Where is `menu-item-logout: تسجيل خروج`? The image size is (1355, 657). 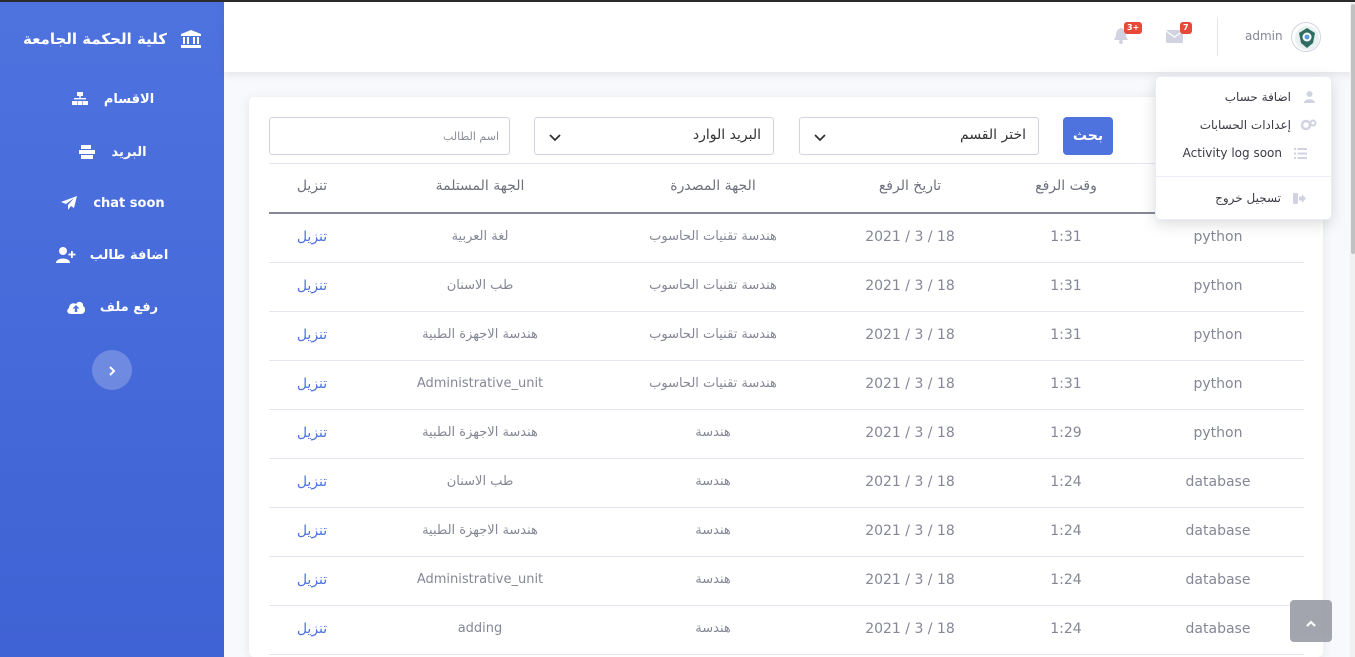 menu-item-logout: تسجيل خروج is located at coordinates (1261, 198).